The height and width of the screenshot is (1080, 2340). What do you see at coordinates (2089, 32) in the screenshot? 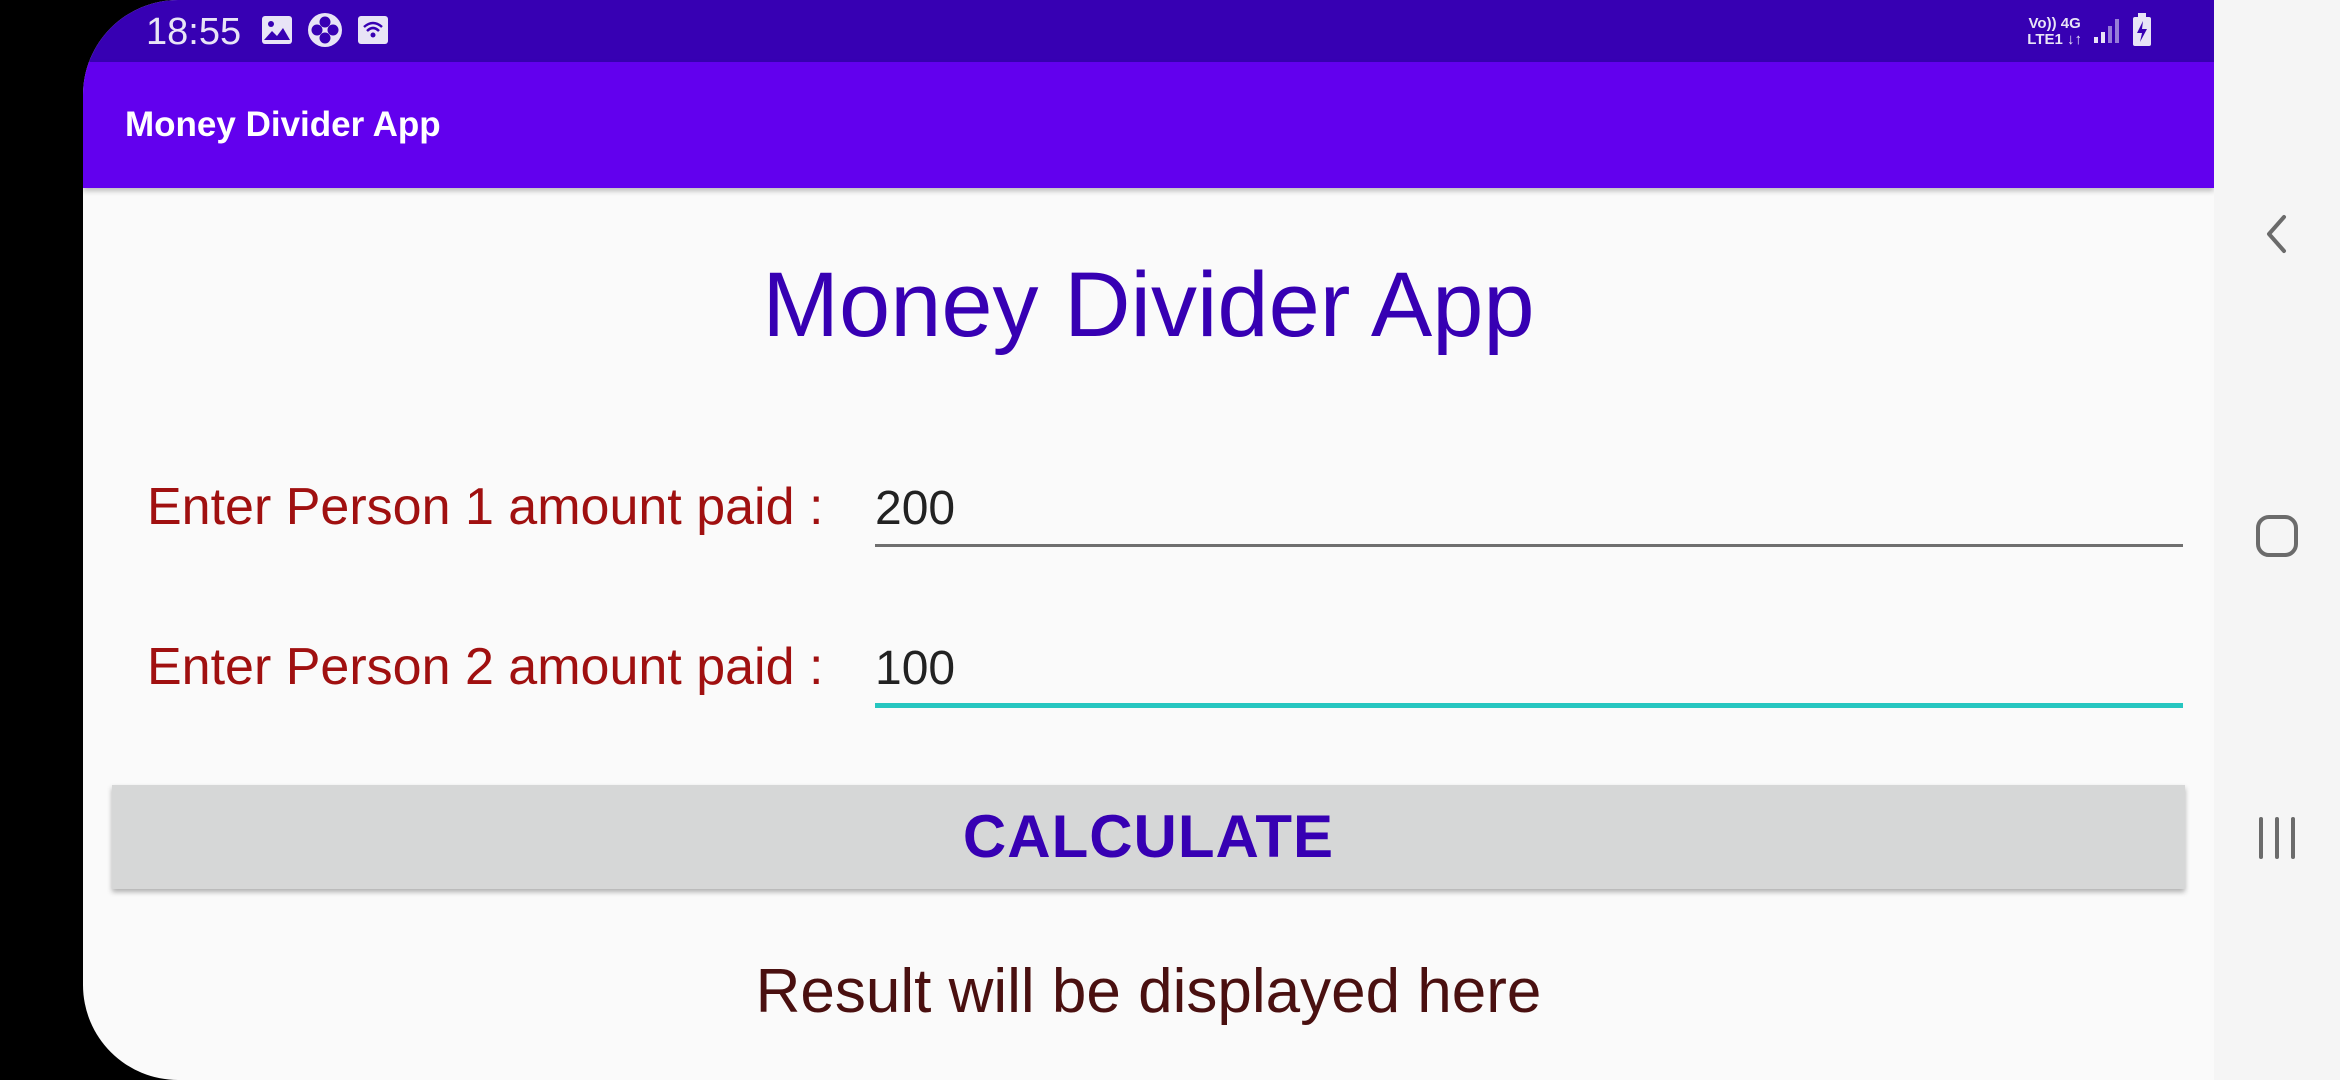
I see `system-status-icons: Vo)) 4G LTE1 ↓↑` at bounding box center [2089, 32].